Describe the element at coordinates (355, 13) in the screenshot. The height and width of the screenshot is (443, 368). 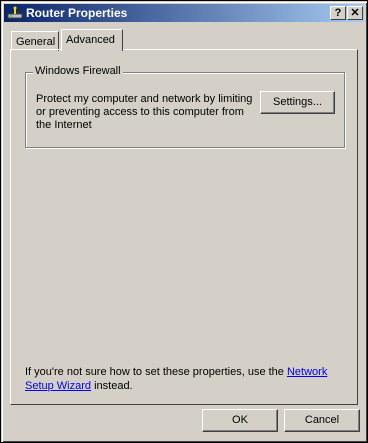
I see `close-button: ✕` at that location.